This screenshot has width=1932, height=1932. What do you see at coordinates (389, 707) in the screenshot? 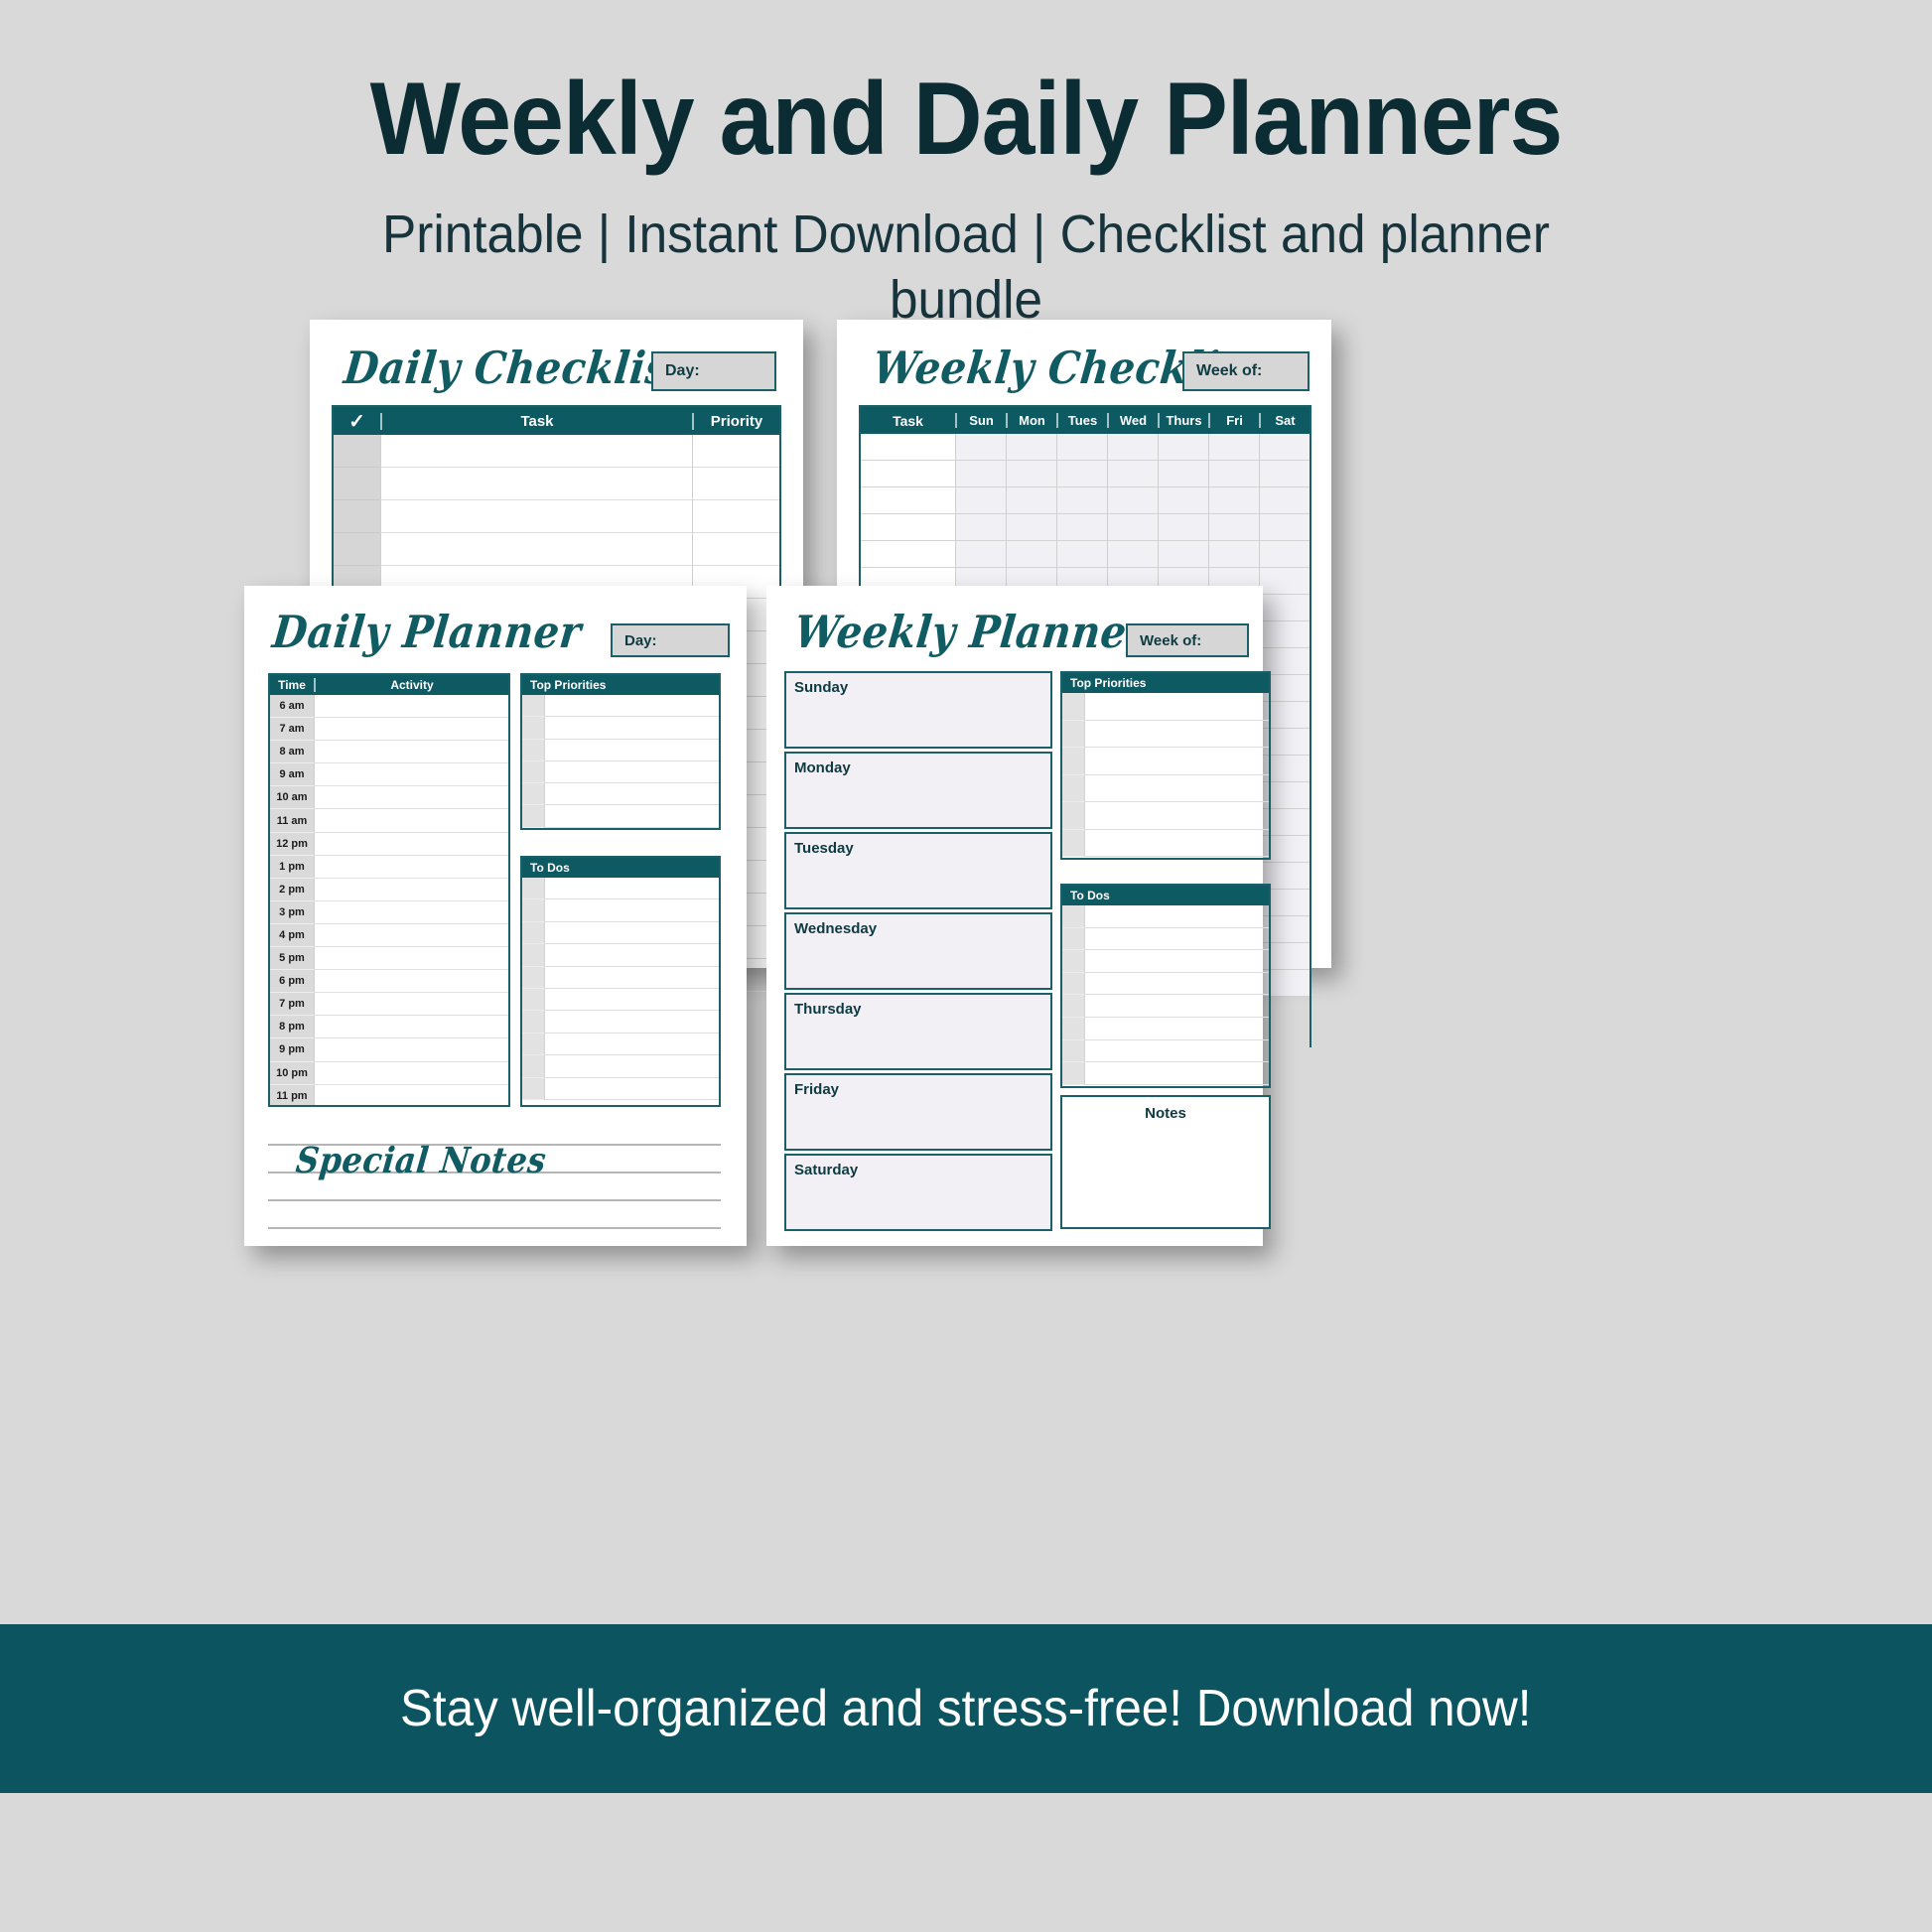
I see `schedule-row: 6 am` at bounding box center [389, 707].